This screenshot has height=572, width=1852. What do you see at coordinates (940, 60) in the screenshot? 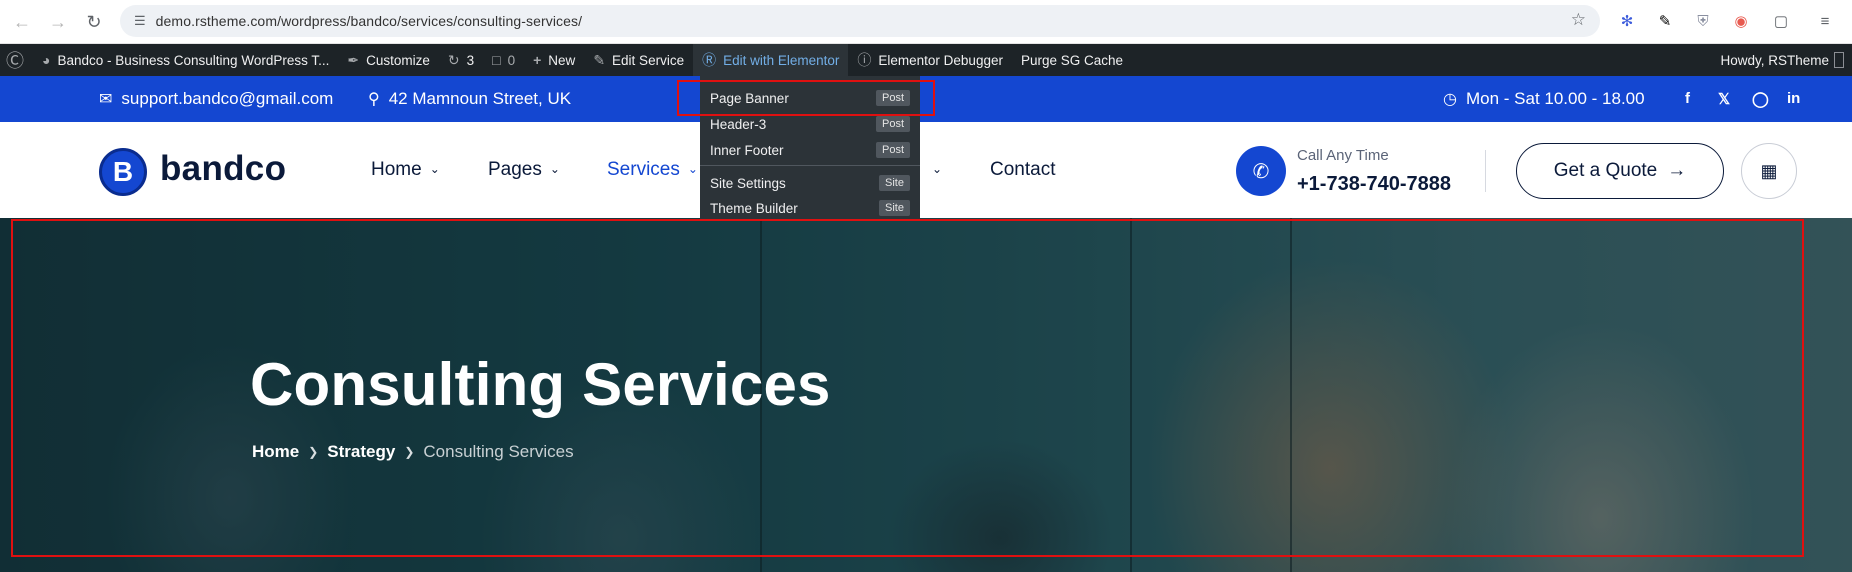
I see `elementor-debugger-label: Elementor Debugger` at bounding box center [940, 60].